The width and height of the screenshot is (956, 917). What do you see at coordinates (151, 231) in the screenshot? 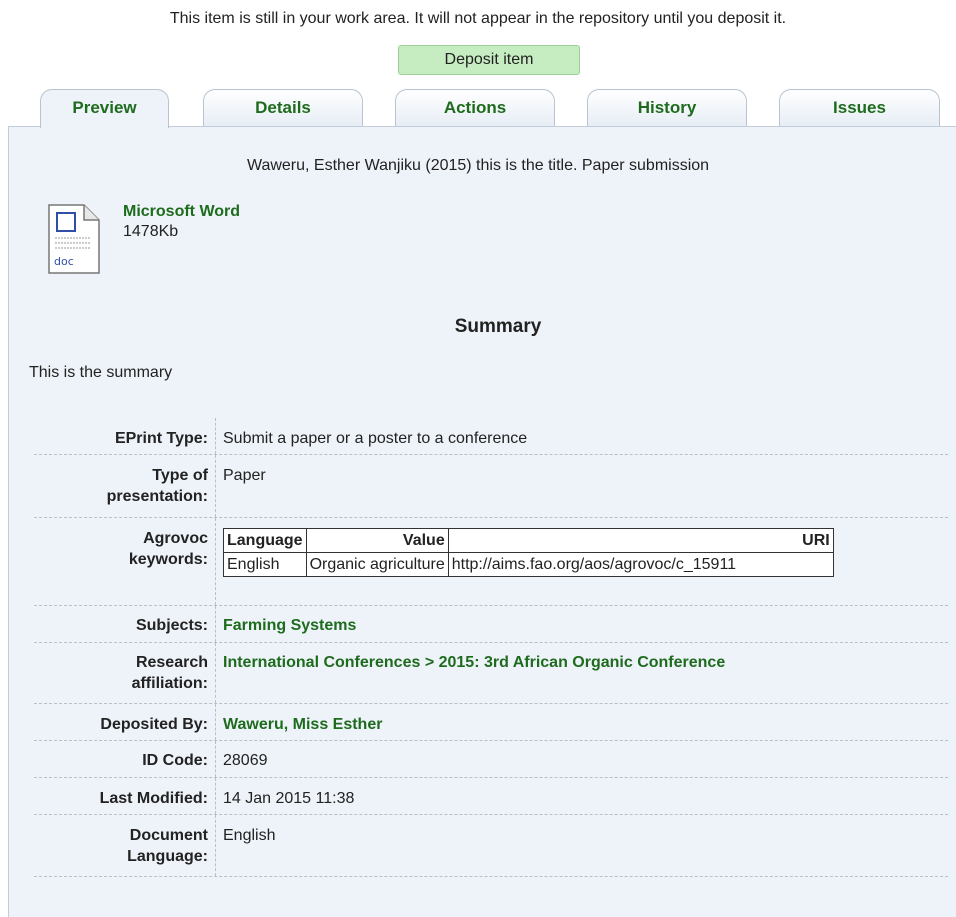
I see `document-size: 1478Kb` at bounding box center [151, 231].